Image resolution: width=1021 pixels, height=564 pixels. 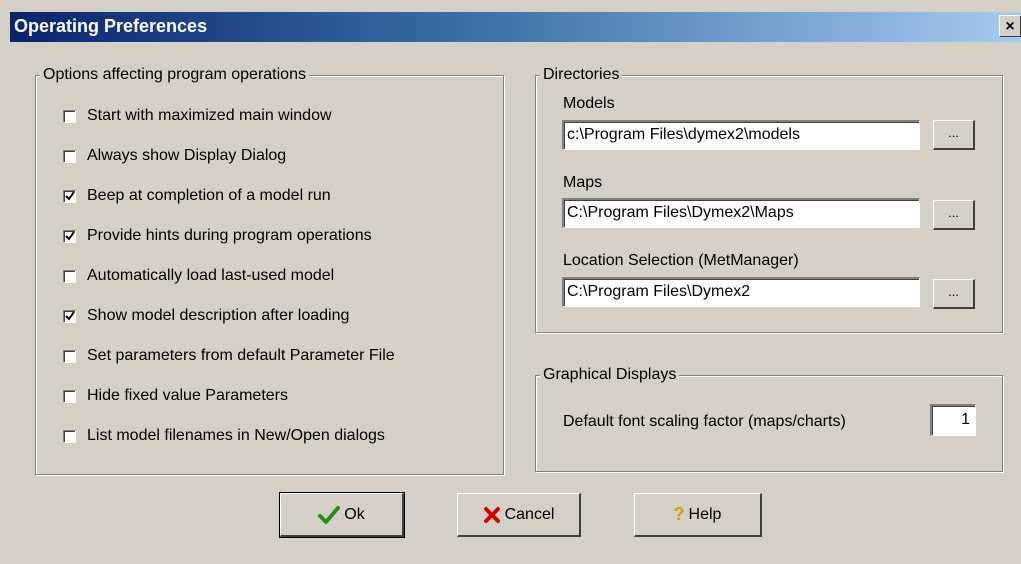 What do you see at coordinates (69, 156) in the screenshot?
I see `checkbox-always-show-display-dialog` at bounding box center [69, 156].